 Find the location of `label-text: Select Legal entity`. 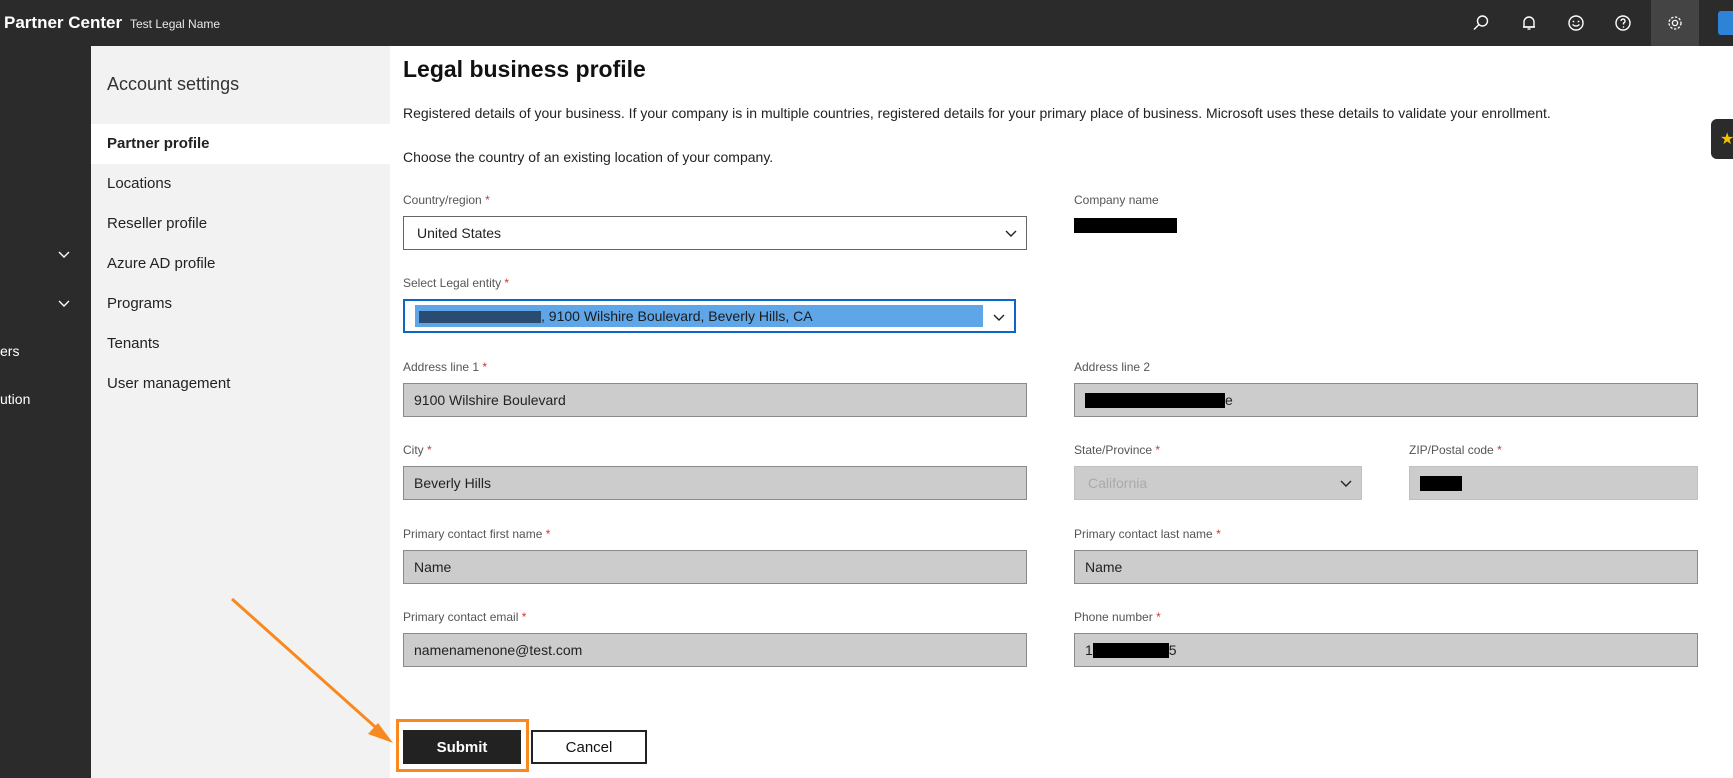

label-text: Select Legal entity is located at coordinates (452, 283).